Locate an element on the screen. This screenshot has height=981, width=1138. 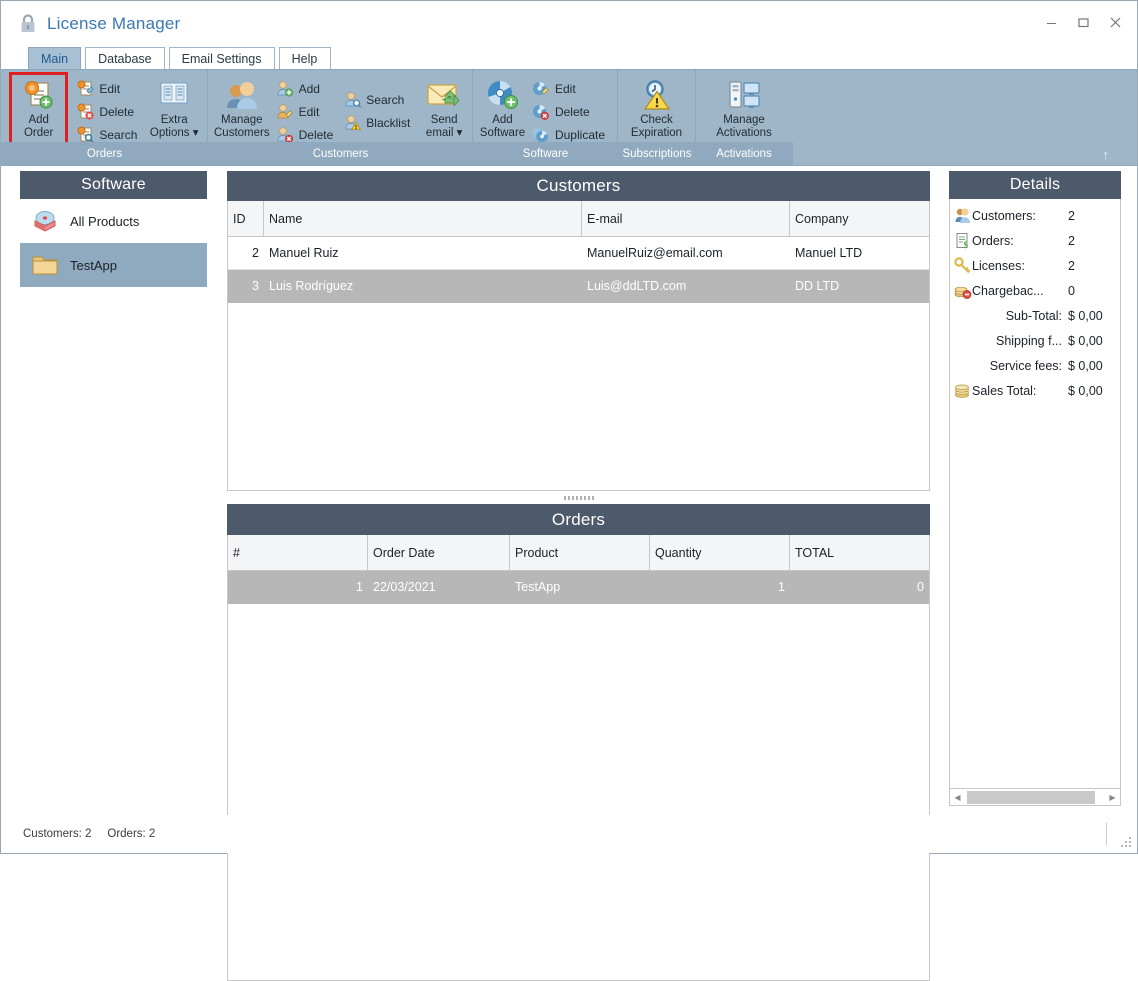
cell-name: Luis Rodríguez is located at coordinates (311, 286).